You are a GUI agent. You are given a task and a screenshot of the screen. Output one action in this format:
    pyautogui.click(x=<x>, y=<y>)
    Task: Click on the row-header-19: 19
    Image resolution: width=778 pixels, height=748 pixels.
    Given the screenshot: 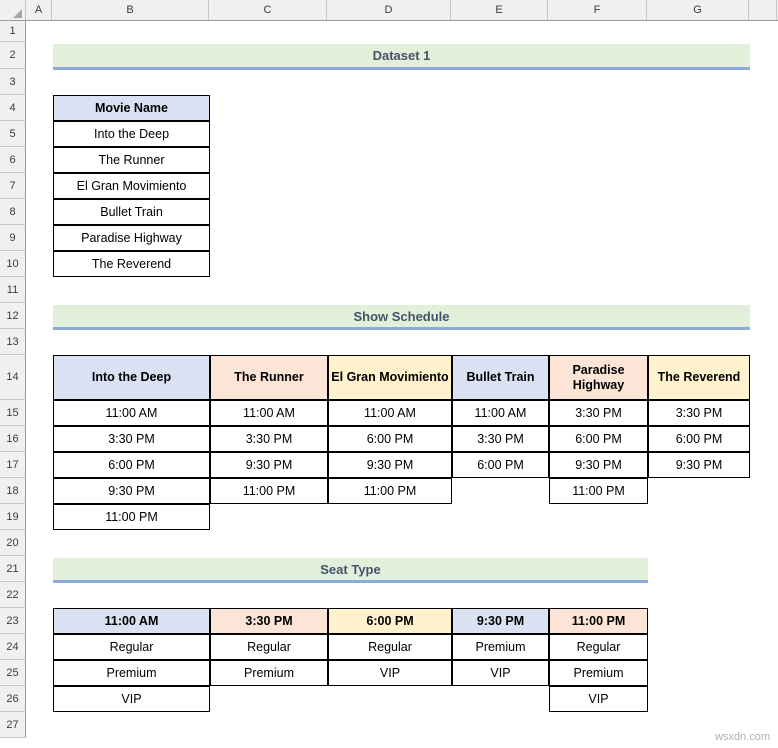 What is the action you would take?
    pyautogui.click(x=13, y=517)
    